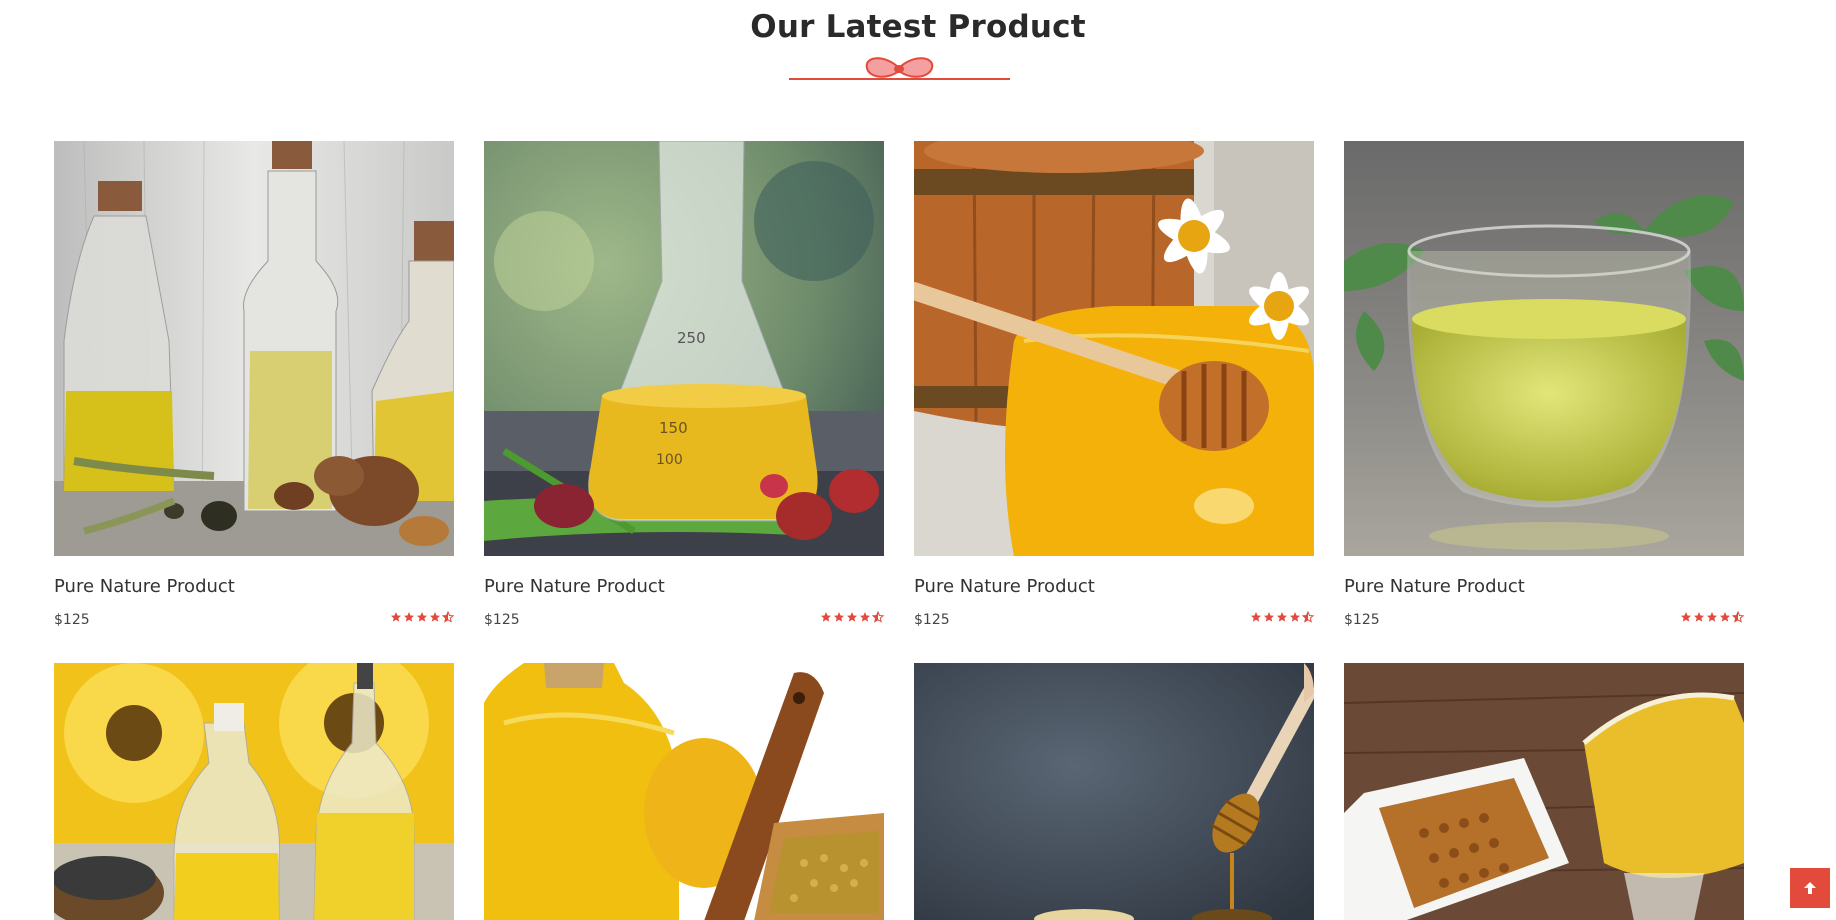 This screenshot has height=920, width=1836. Describe the element at coordinates (673, 428) in the screenshot. I see `svg-text: 150` at that location.